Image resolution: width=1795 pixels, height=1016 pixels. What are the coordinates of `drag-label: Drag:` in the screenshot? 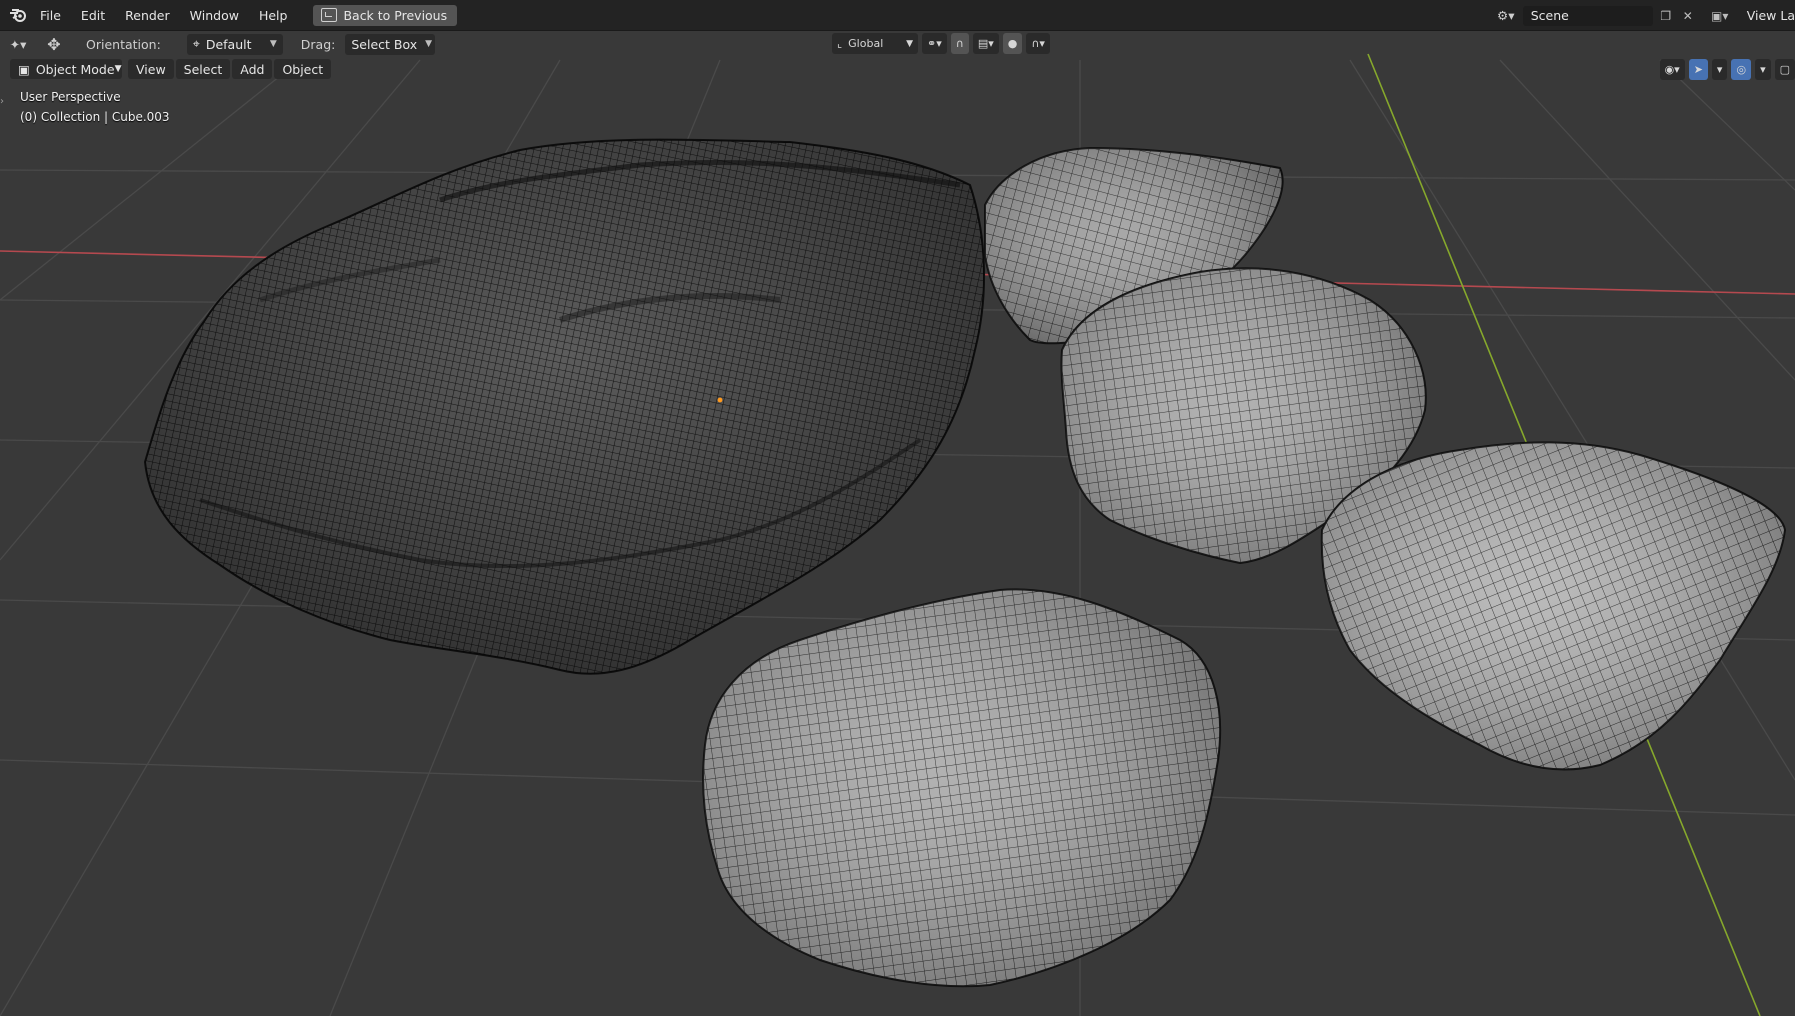 It's located at (318, 44).